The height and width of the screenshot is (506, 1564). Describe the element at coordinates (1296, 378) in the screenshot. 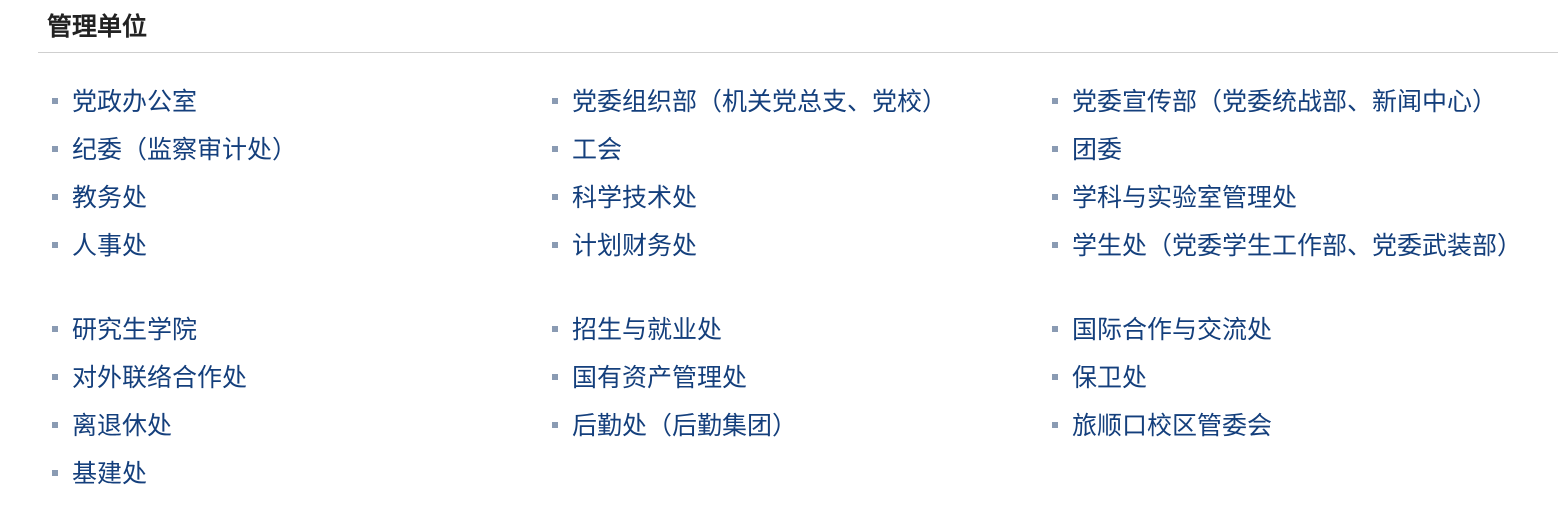

I see `list-item: 保卫处` at that location.